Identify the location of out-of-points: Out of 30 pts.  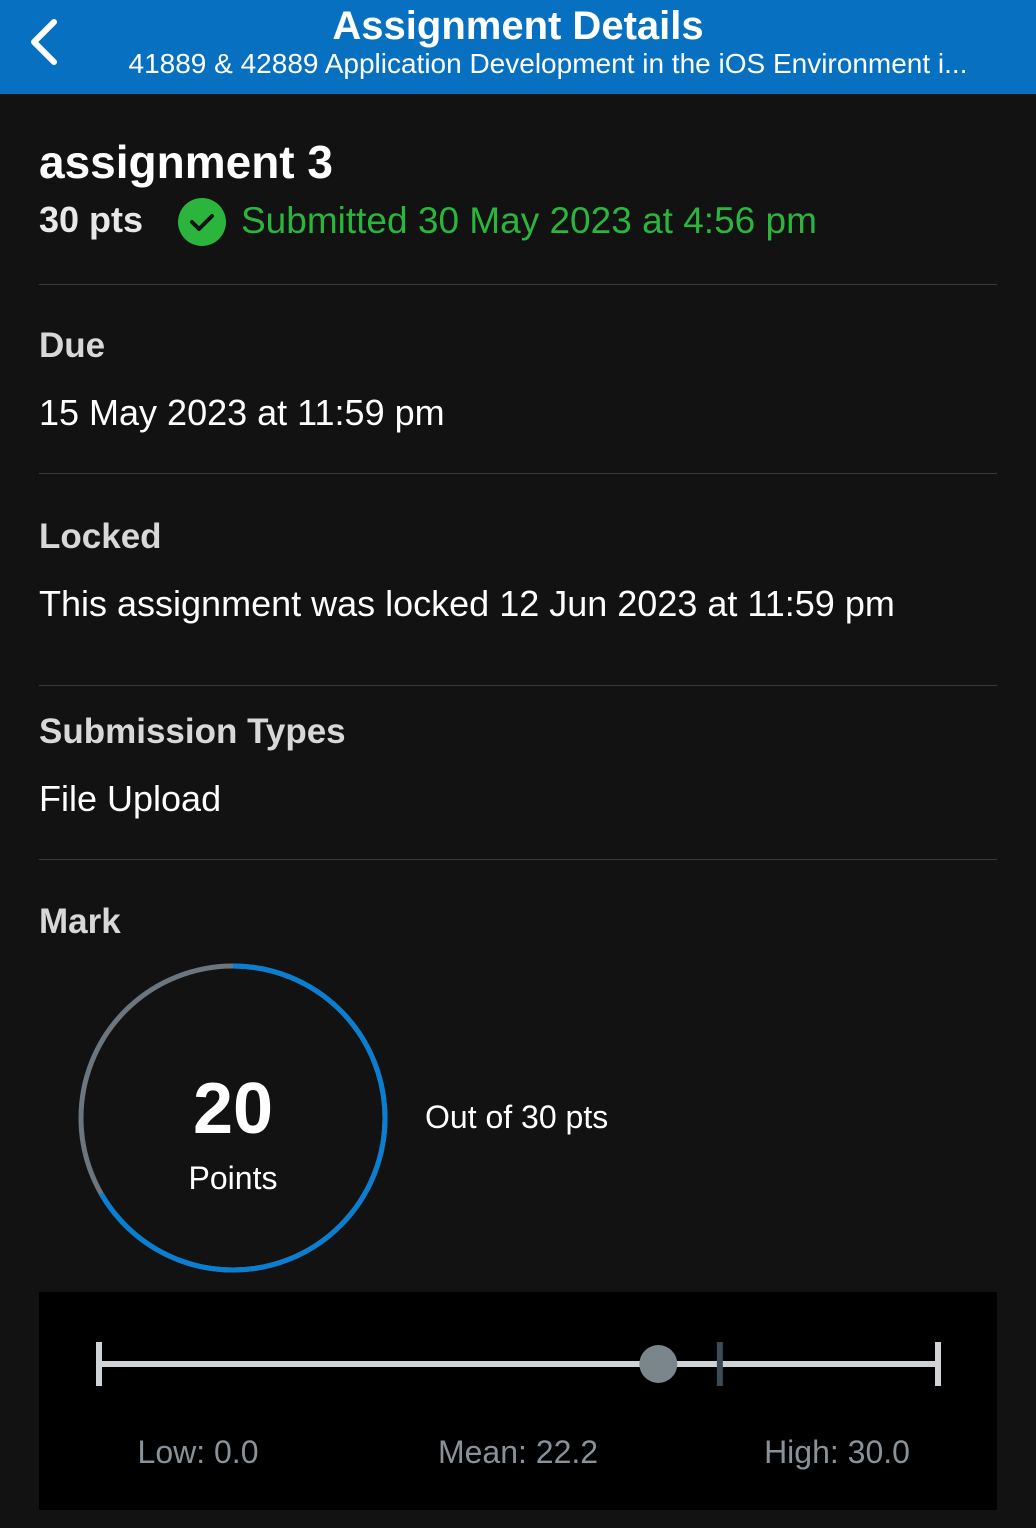
(517, 1117).